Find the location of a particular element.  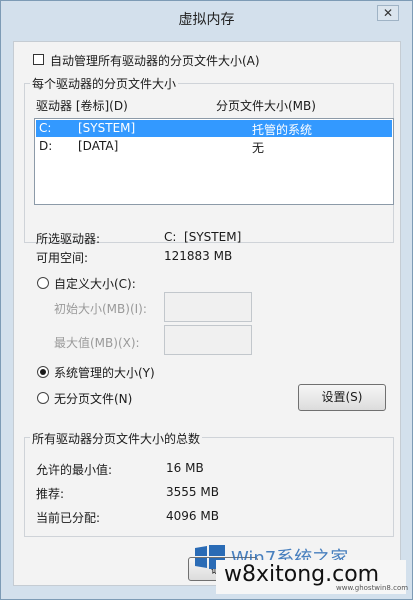

auto-manage-checkbox is located at coordinates (38, 59).